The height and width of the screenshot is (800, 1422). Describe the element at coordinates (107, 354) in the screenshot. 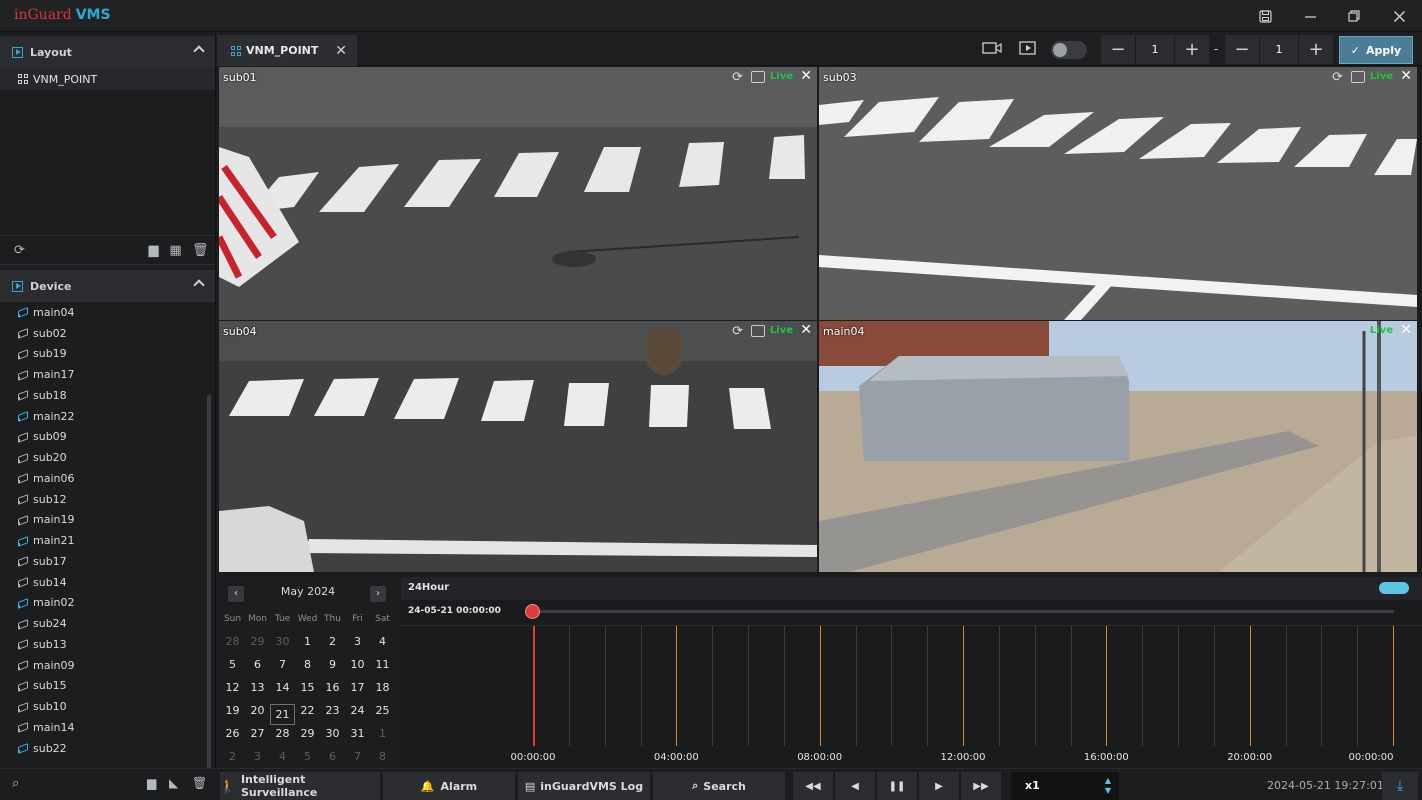

I see `device-item: sub19` at that location.